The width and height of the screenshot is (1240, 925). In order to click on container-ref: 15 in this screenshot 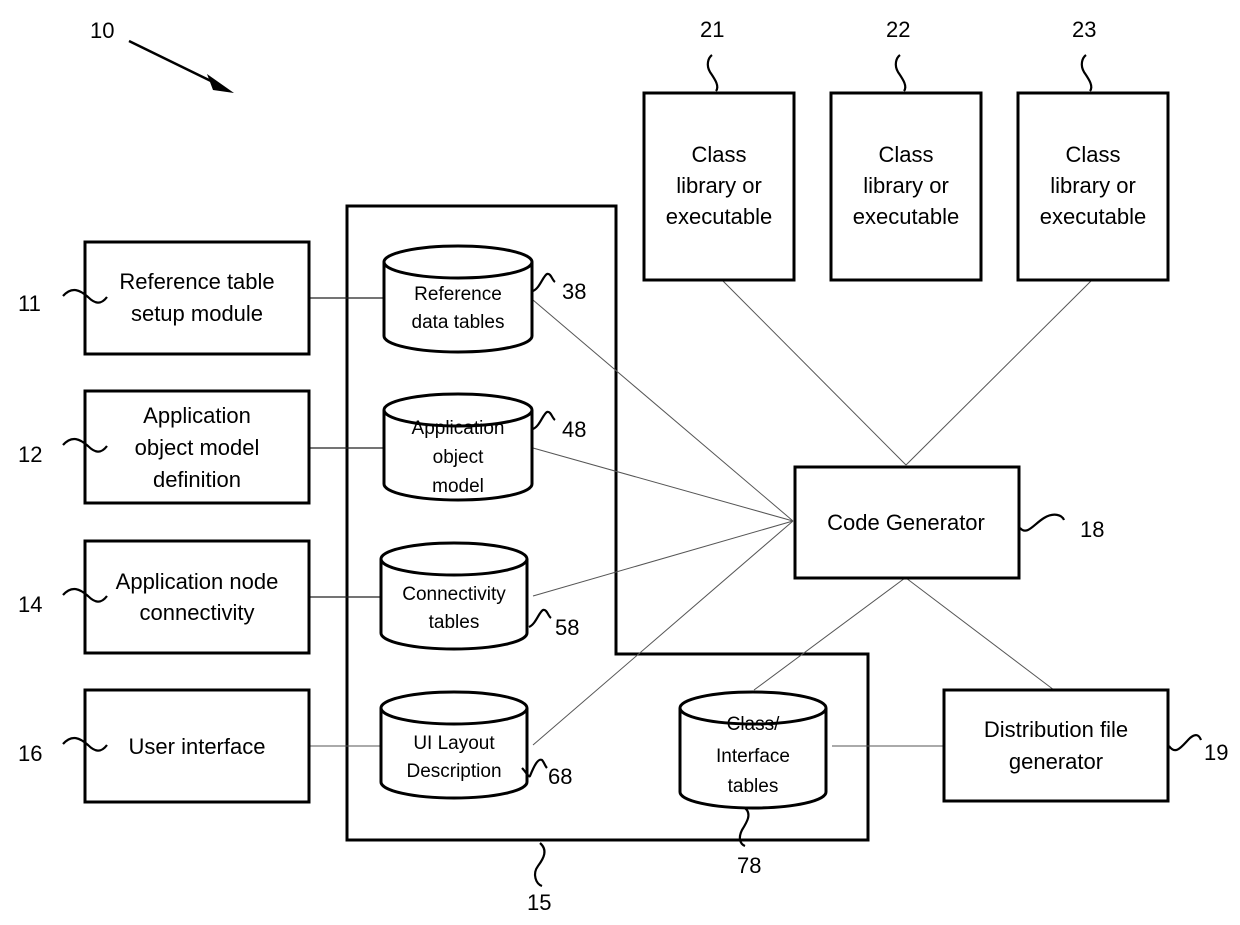, I will do `click(539, 902)`.